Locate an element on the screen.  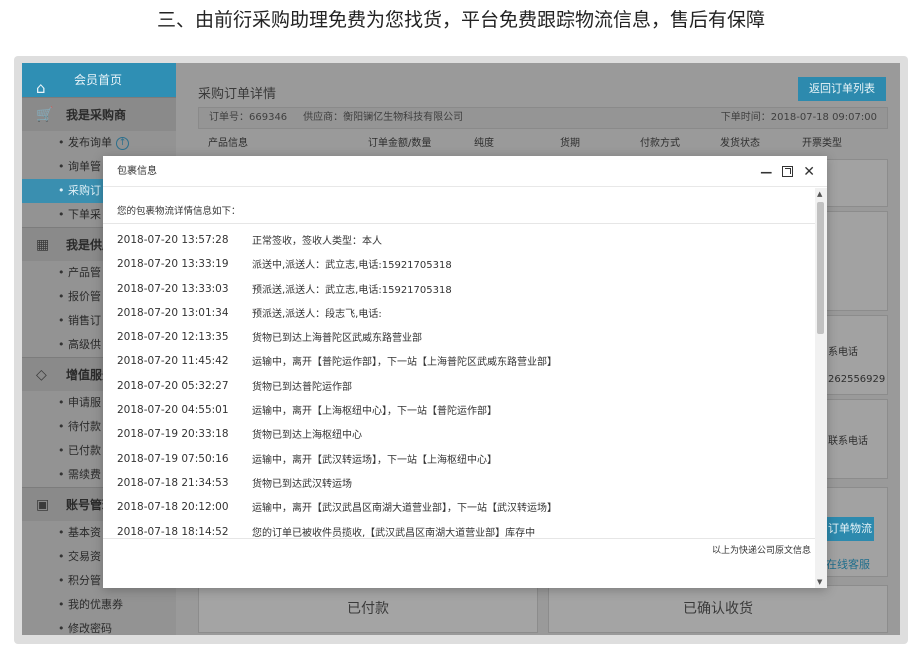
sidebar-item-publish-inquiry: 发布询单 ↑ is located at coordinates (99, 143).